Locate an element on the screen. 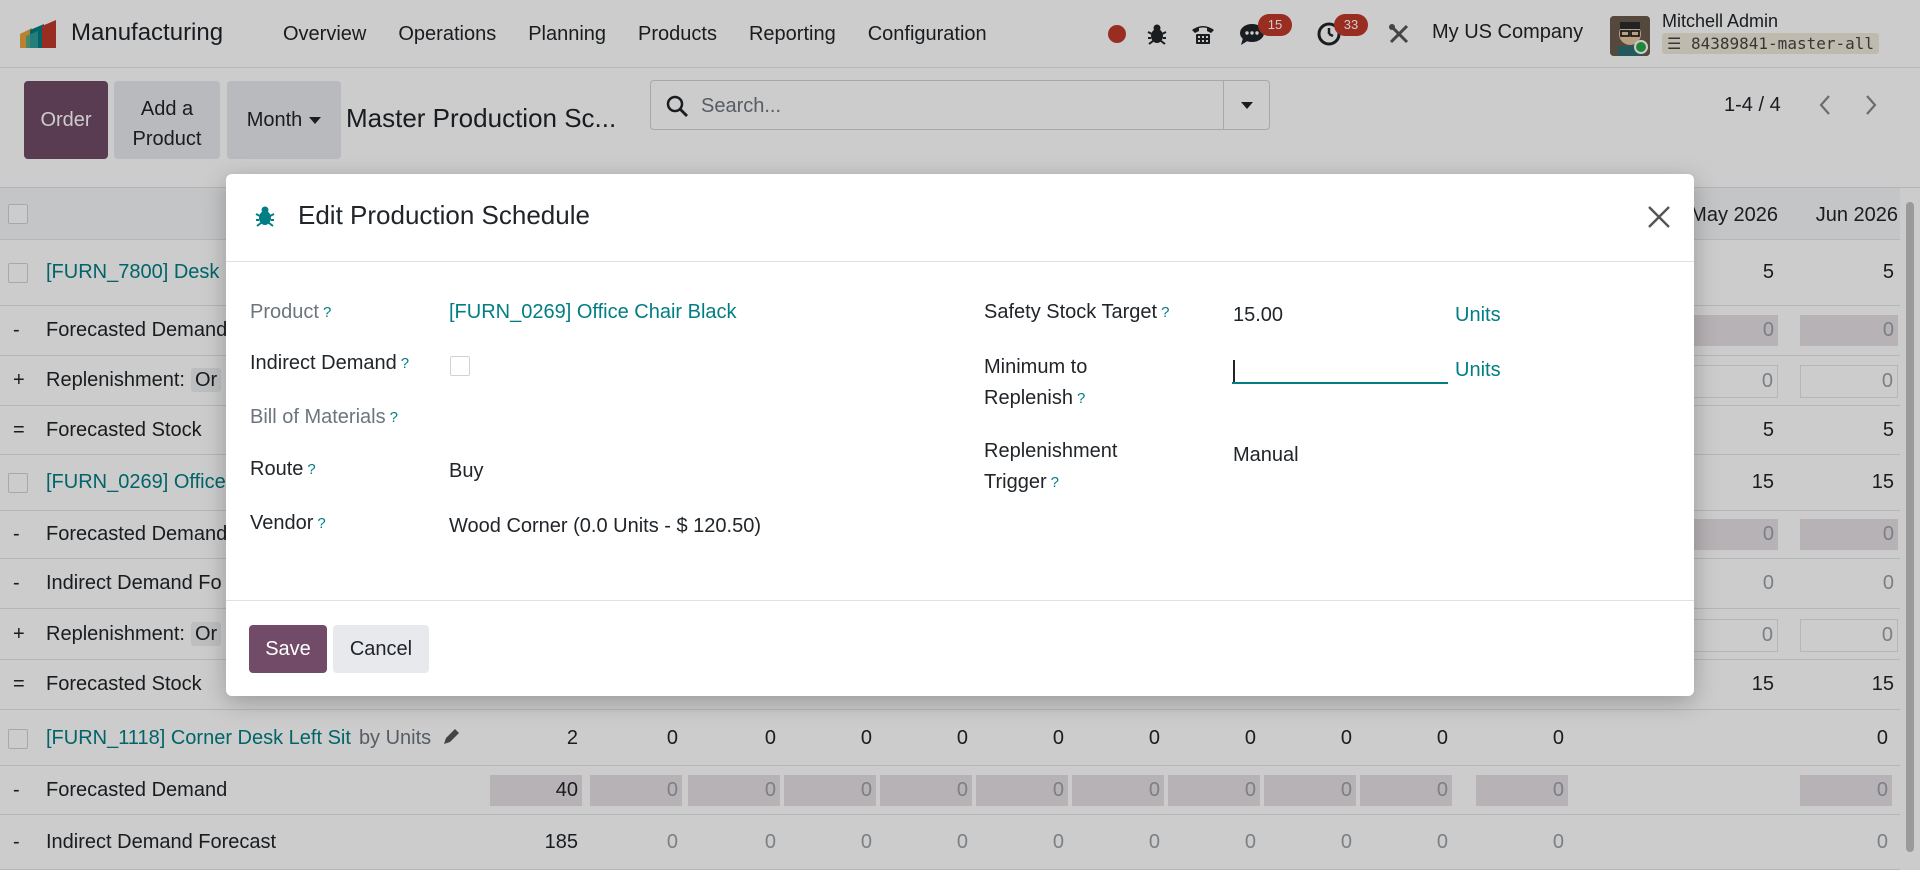 The image size is (1920, 870). dialog-title: Edit Production Schedule is located at coordinates (444, 215).